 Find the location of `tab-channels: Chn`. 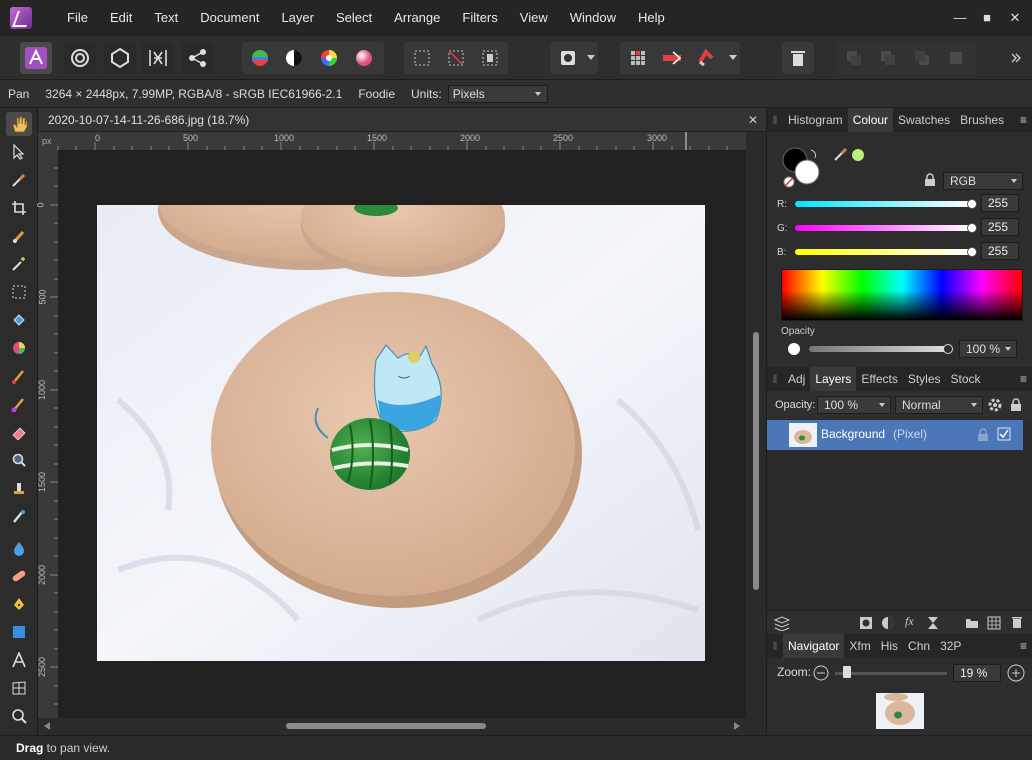

tab-channels: Chn is located at coordinates (919, 646).